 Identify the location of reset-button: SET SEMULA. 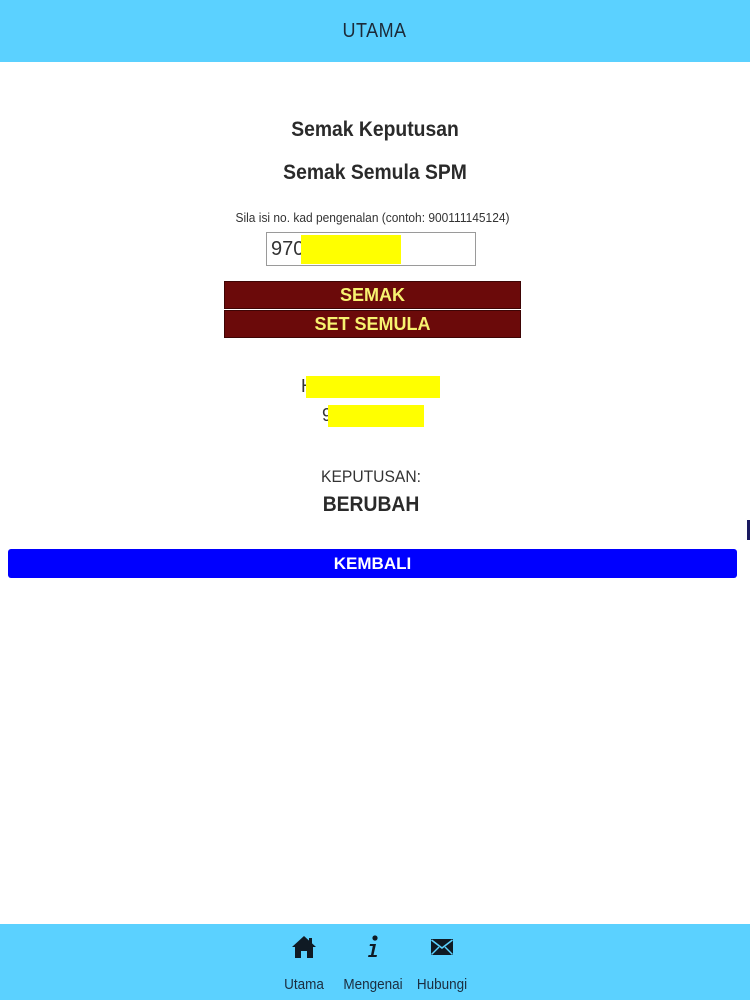
(372, 324).